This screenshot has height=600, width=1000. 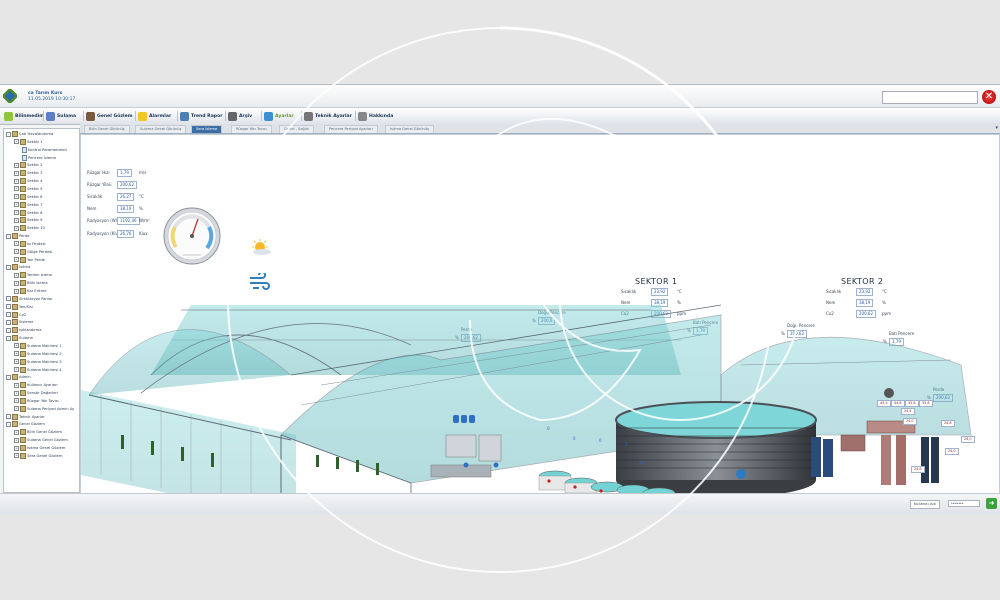 I want to click on tree-item: + Sulama Makinesi 1, so click(x=38, y=345).